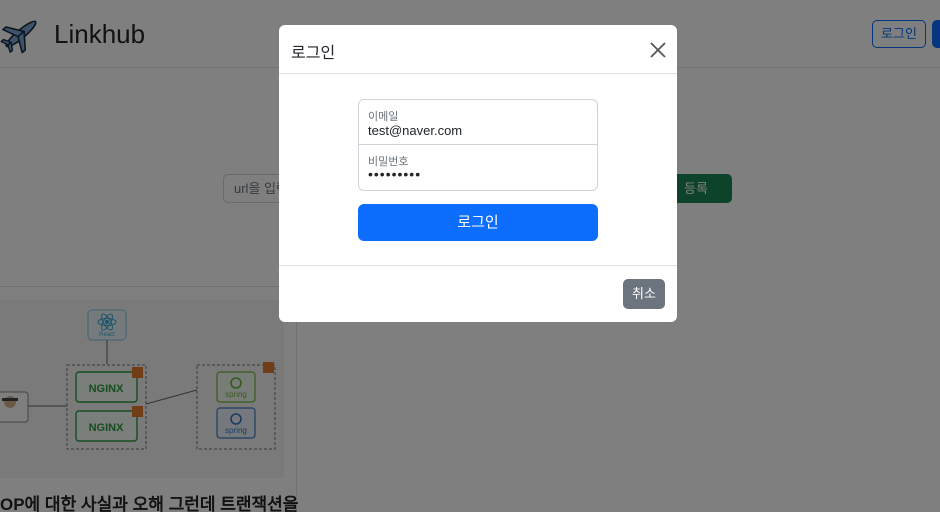  Describe the element at coordinates (658, 50) in the screenshot. I see `close-icon` at that location.